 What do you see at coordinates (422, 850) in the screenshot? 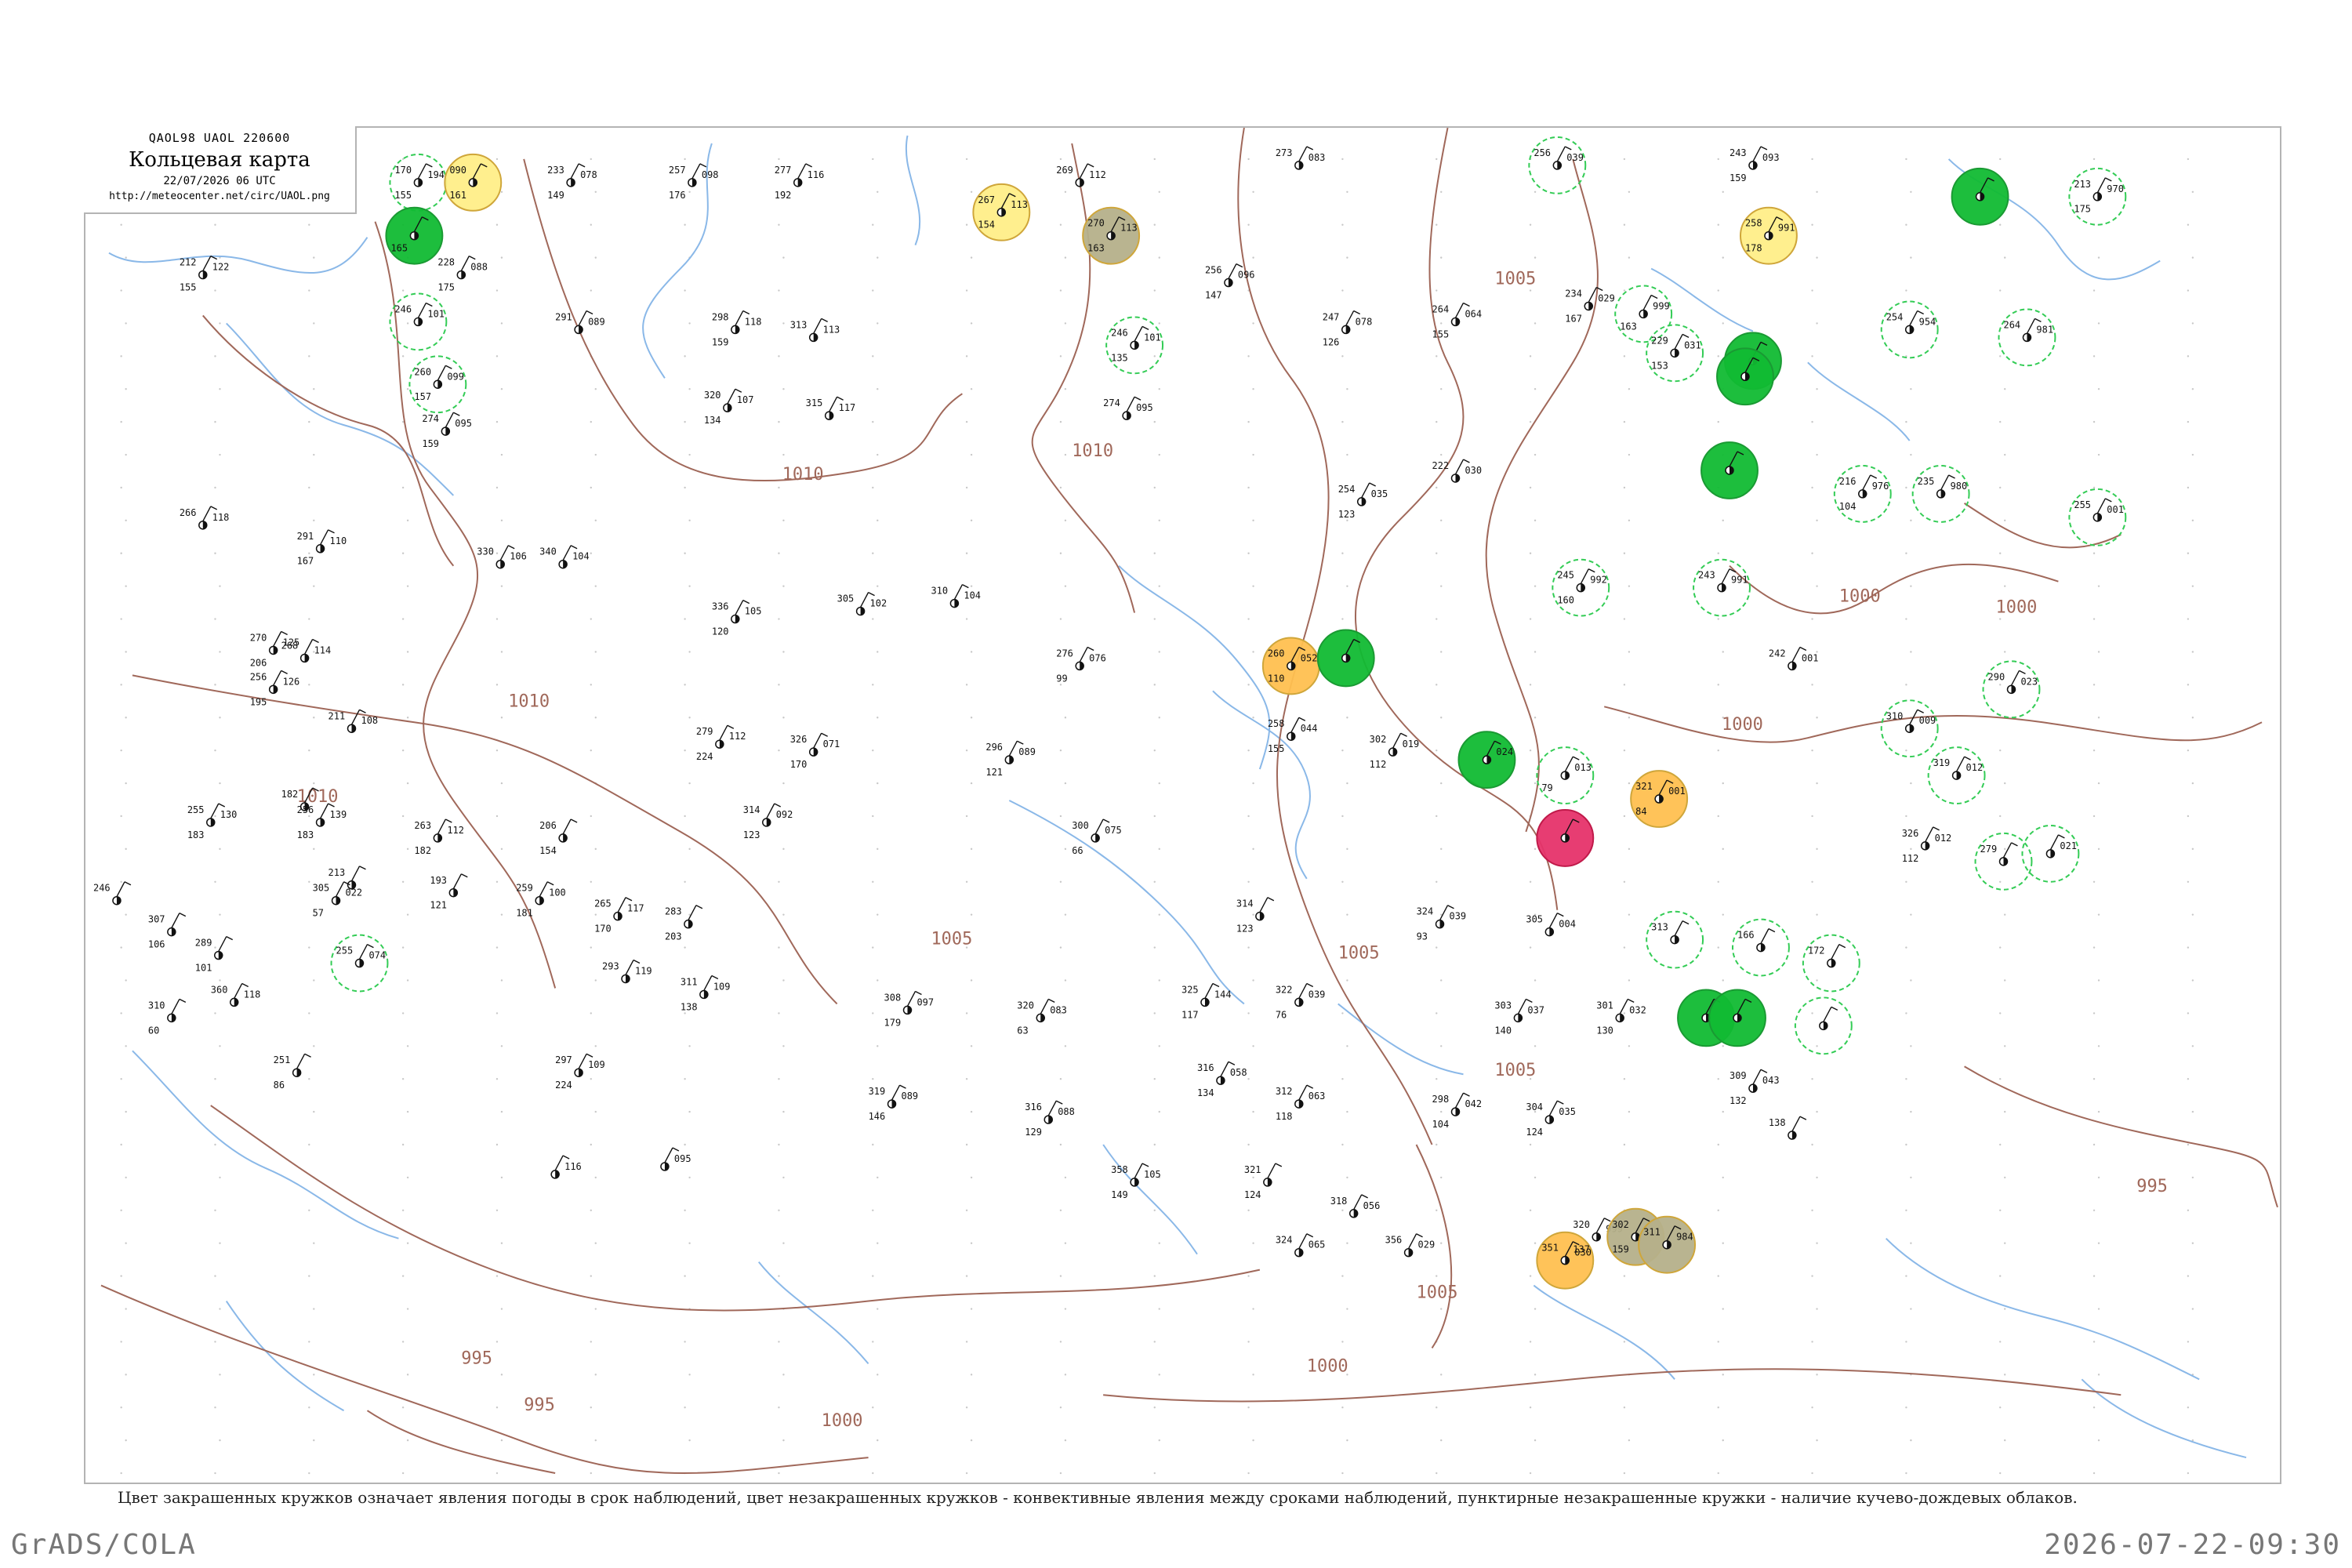
I see `station-visibility: 182` at bounding box center [422, 850].